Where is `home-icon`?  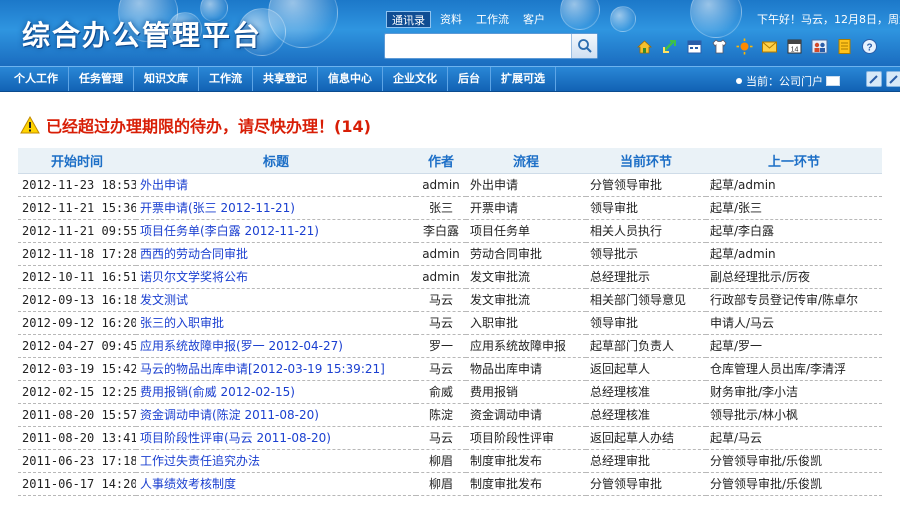 home-icon is located at coordinates (644, 46).